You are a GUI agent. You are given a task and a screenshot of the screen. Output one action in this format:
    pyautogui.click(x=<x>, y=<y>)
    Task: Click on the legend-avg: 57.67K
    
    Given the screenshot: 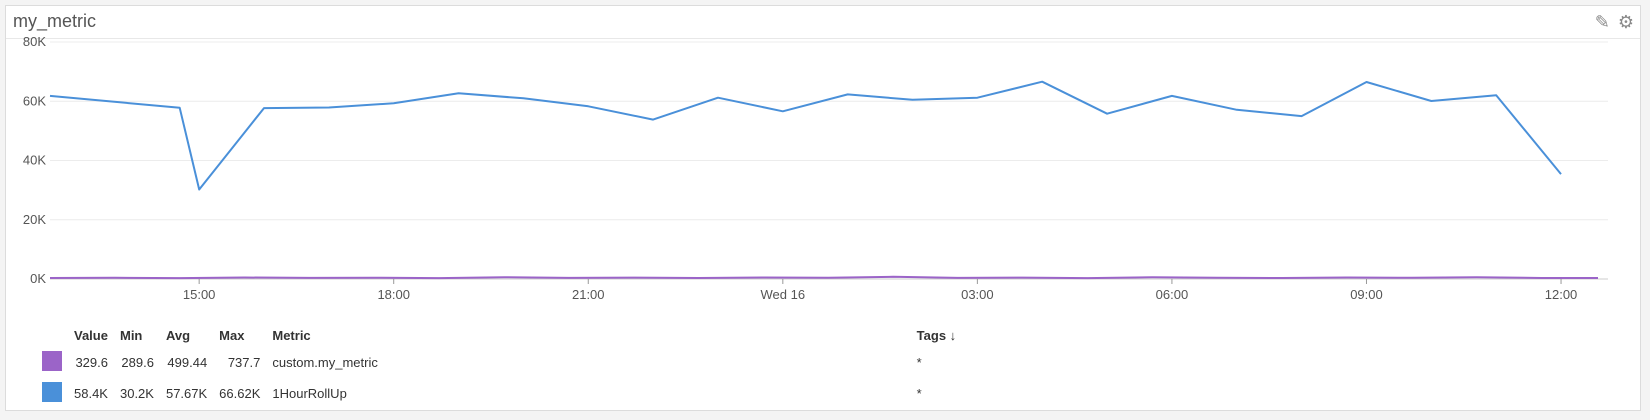 What is the action you would take?
    pyautogui.click(x=186, y=393)
    